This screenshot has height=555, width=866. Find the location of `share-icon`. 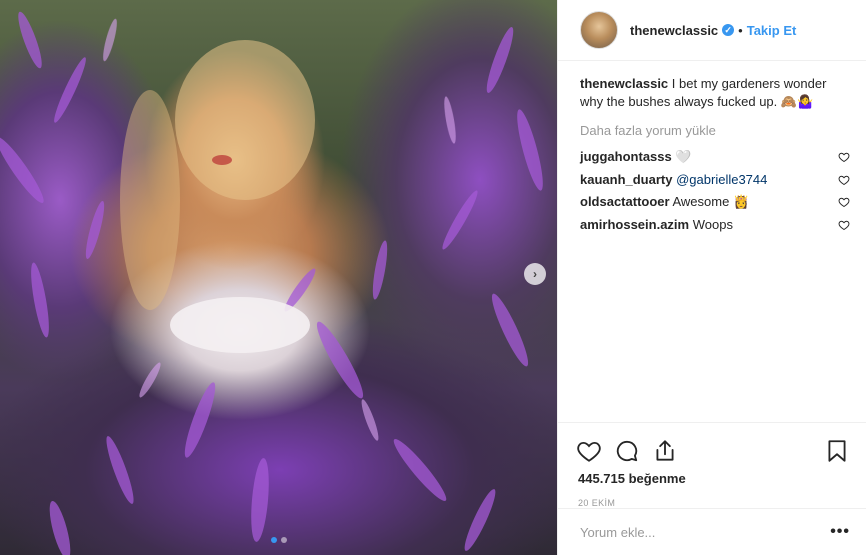

share-icon is located at coordinates (665, 451).